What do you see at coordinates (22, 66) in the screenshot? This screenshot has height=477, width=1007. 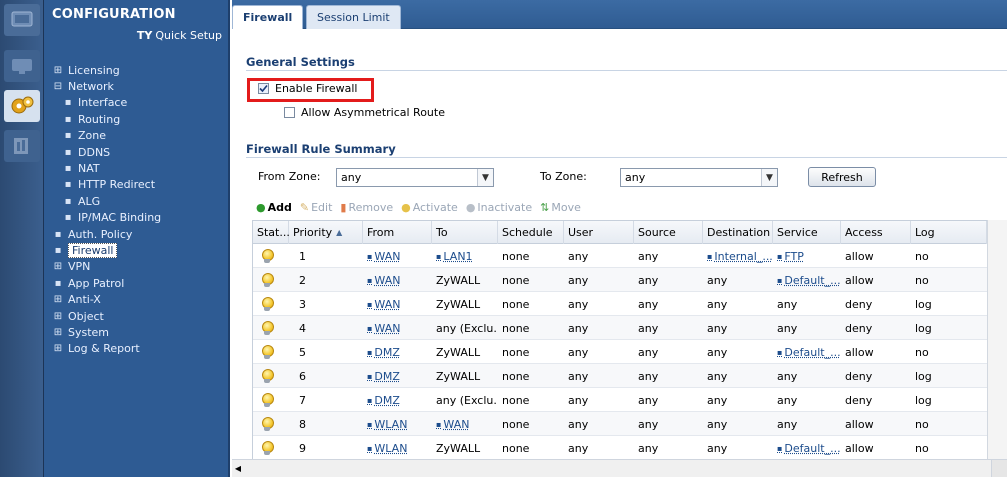 I see `monitor-icon` at bounding box center [22, 66].